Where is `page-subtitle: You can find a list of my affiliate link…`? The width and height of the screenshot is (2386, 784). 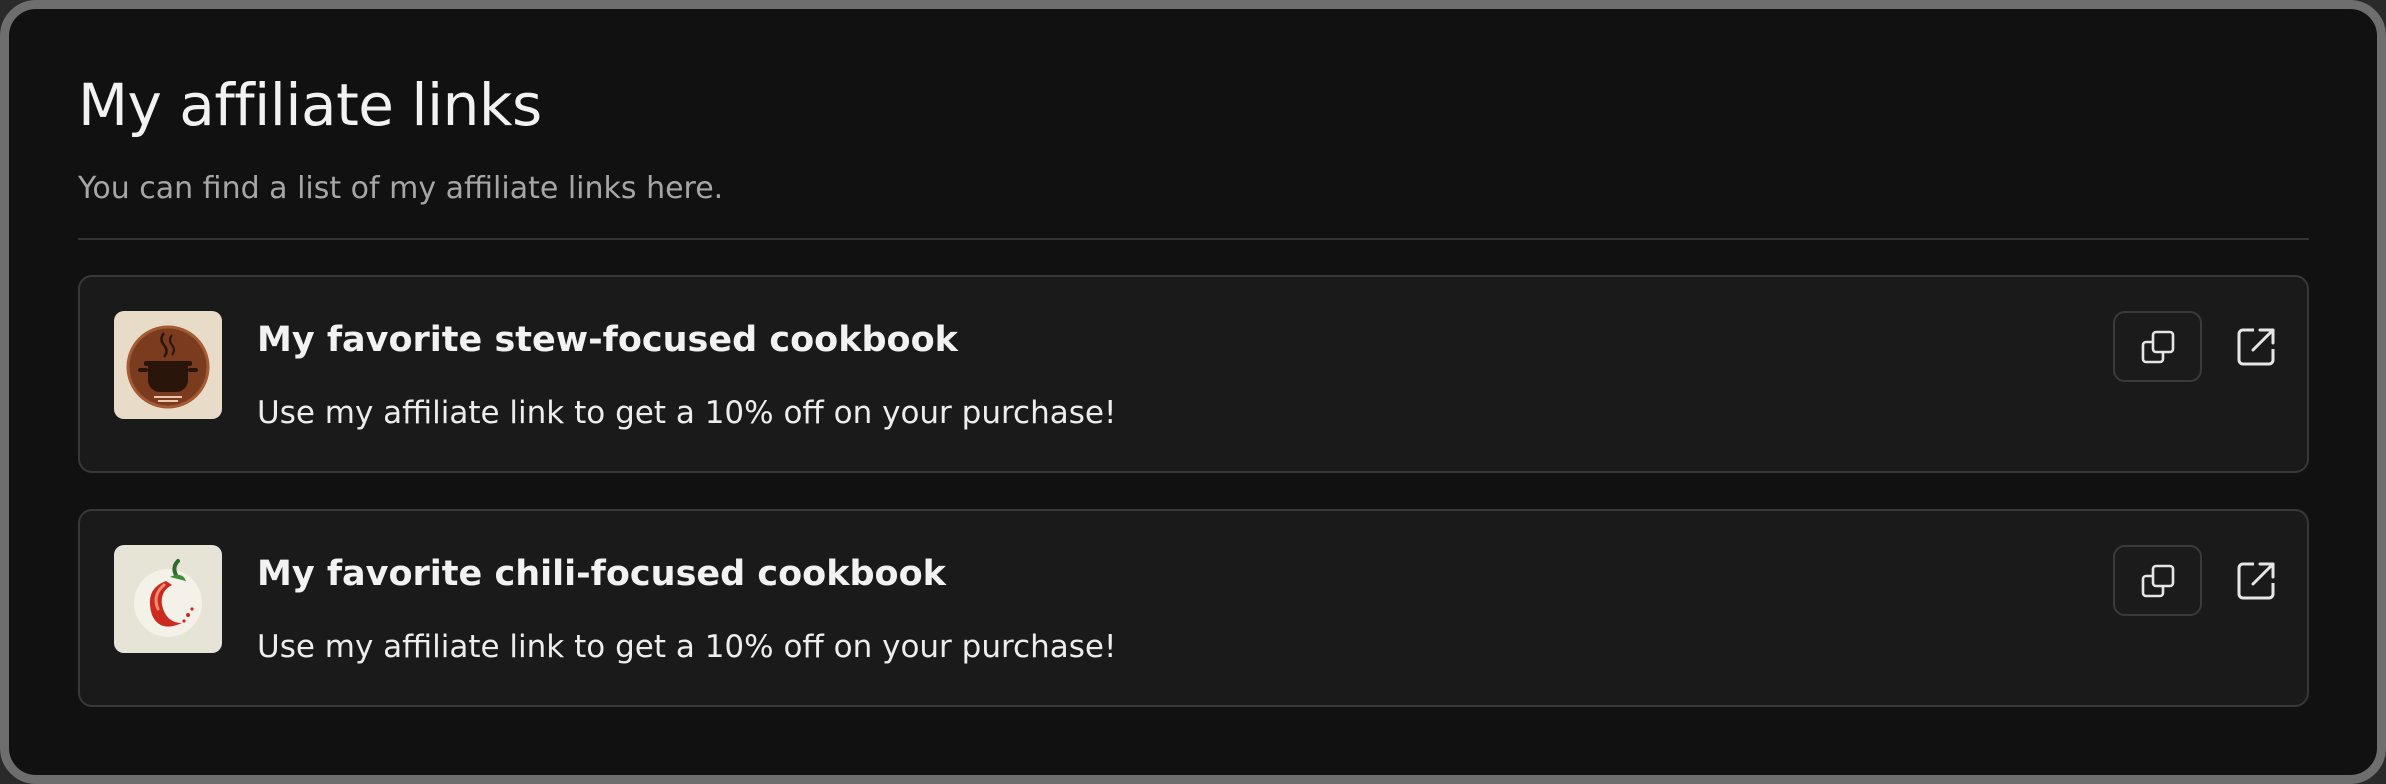 page-subtitle: You can find a list of my affiliate link… is located at coordinates (401, 188).